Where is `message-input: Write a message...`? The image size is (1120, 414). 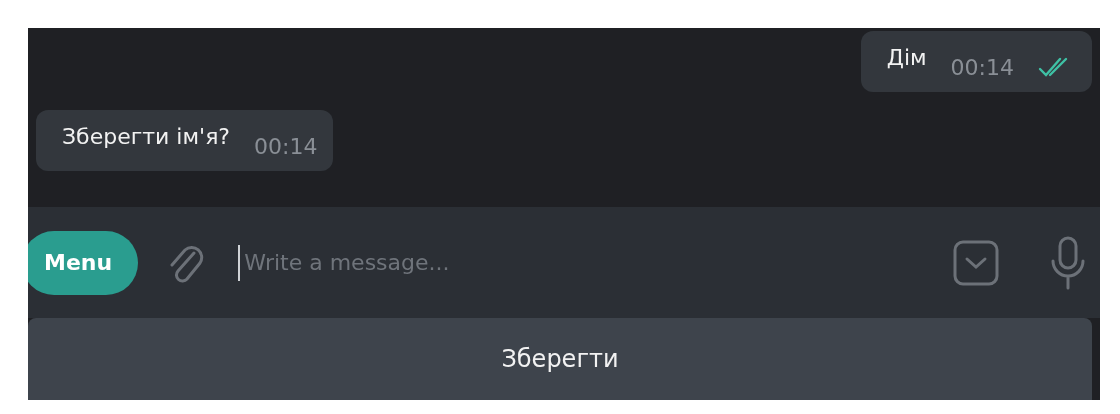 message-input: Write a message... is located at coordinates (595, 262).